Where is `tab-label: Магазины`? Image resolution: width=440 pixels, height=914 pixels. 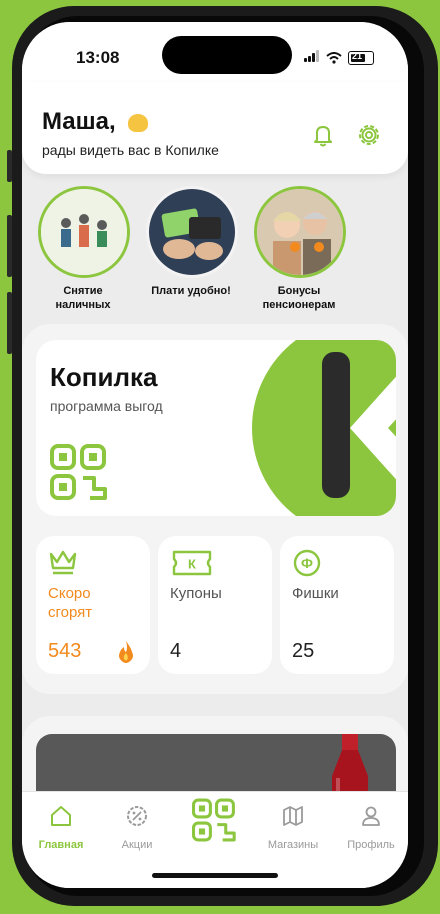
tab-label: Магазины is located at coordinates (293, 845).